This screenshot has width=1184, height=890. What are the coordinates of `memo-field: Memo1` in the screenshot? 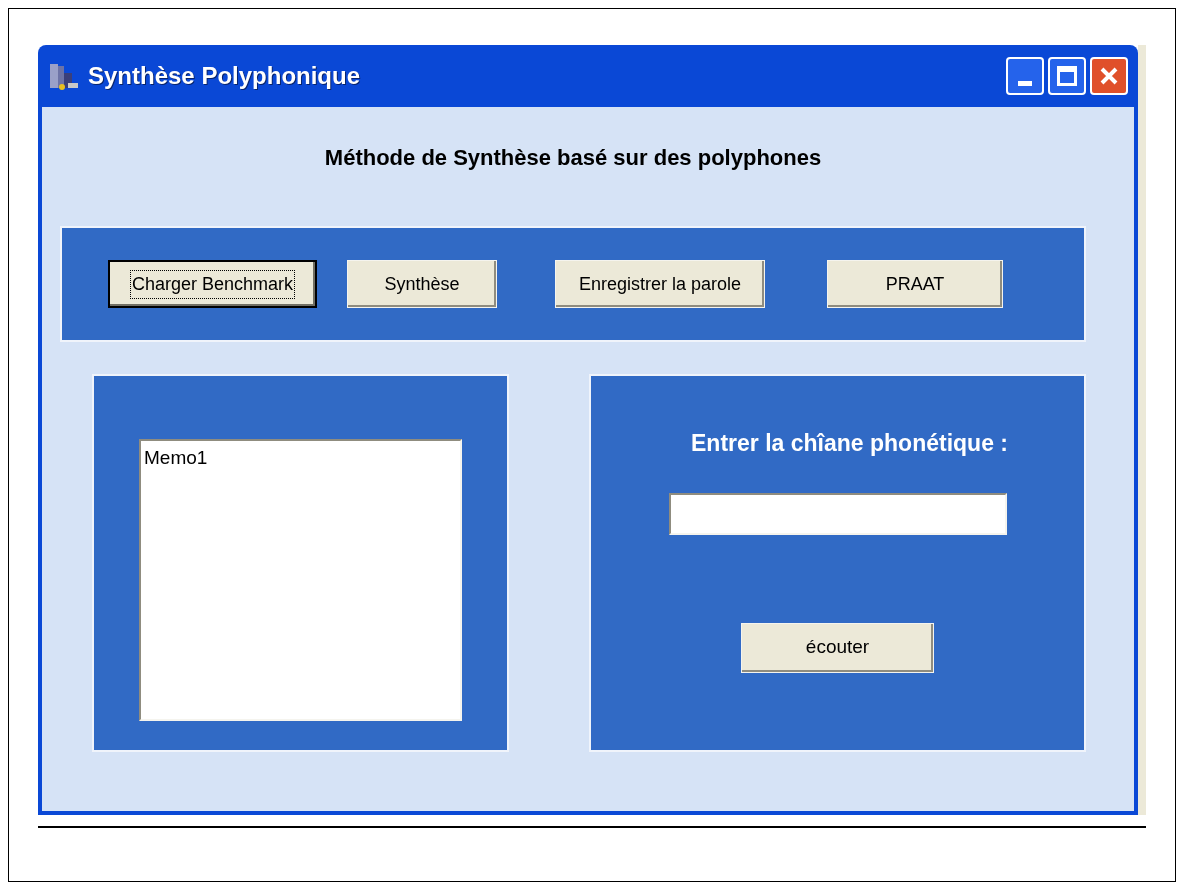 It's located at (300, 580).